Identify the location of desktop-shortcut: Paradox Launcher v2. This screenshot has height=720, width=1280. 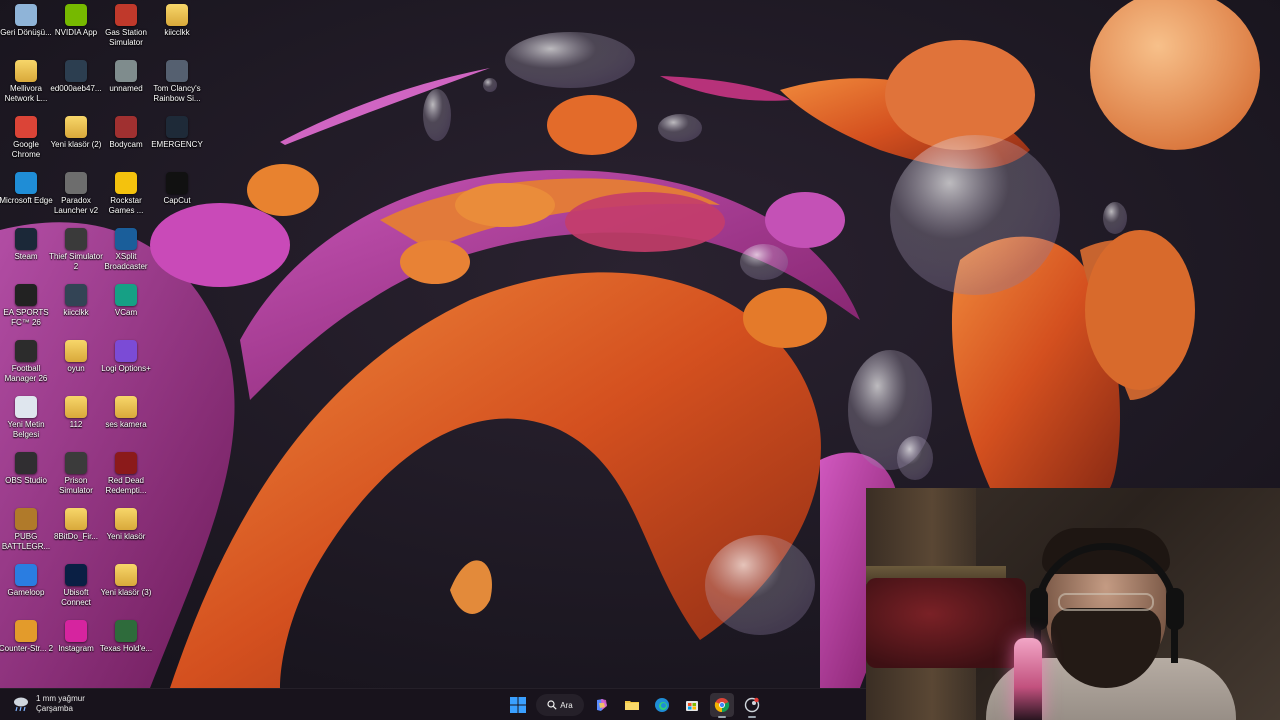
(76, 199).